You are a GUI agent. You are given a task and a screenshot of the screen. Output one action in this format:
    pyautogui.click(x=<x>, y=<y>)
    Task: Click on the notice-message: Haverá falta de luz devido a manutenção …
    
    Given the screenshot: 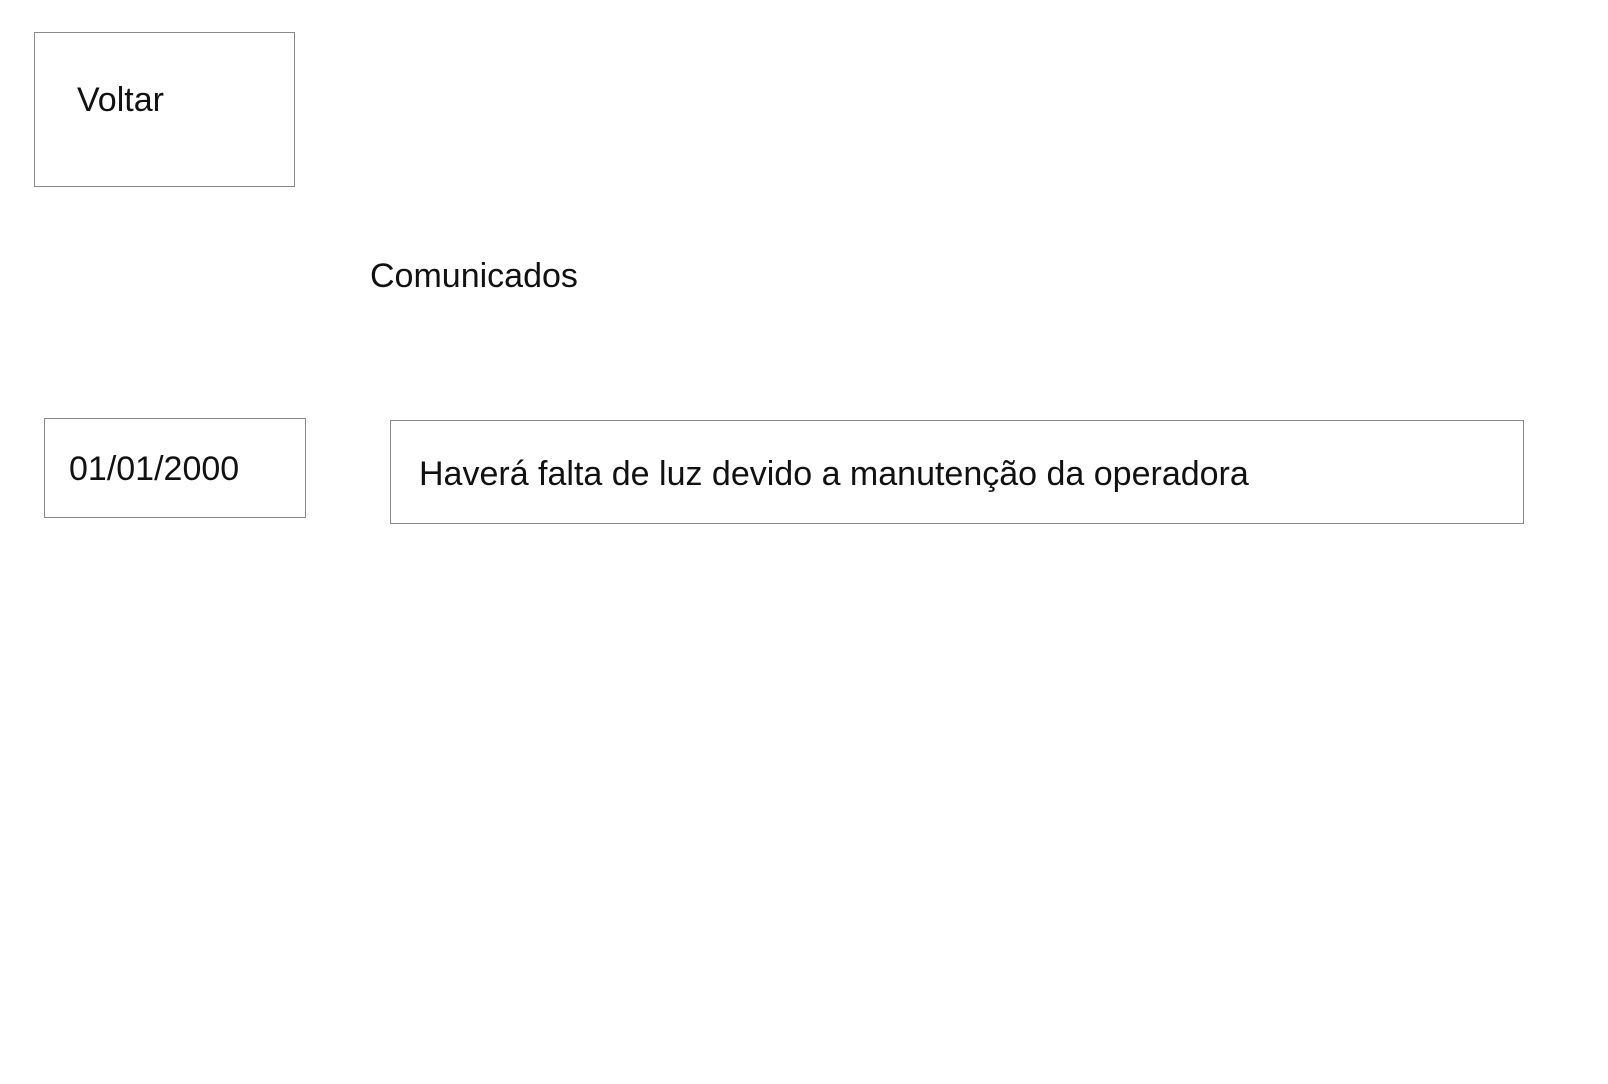 What is the action you would take?
    pyautogui.click(x=834, y=474)
    